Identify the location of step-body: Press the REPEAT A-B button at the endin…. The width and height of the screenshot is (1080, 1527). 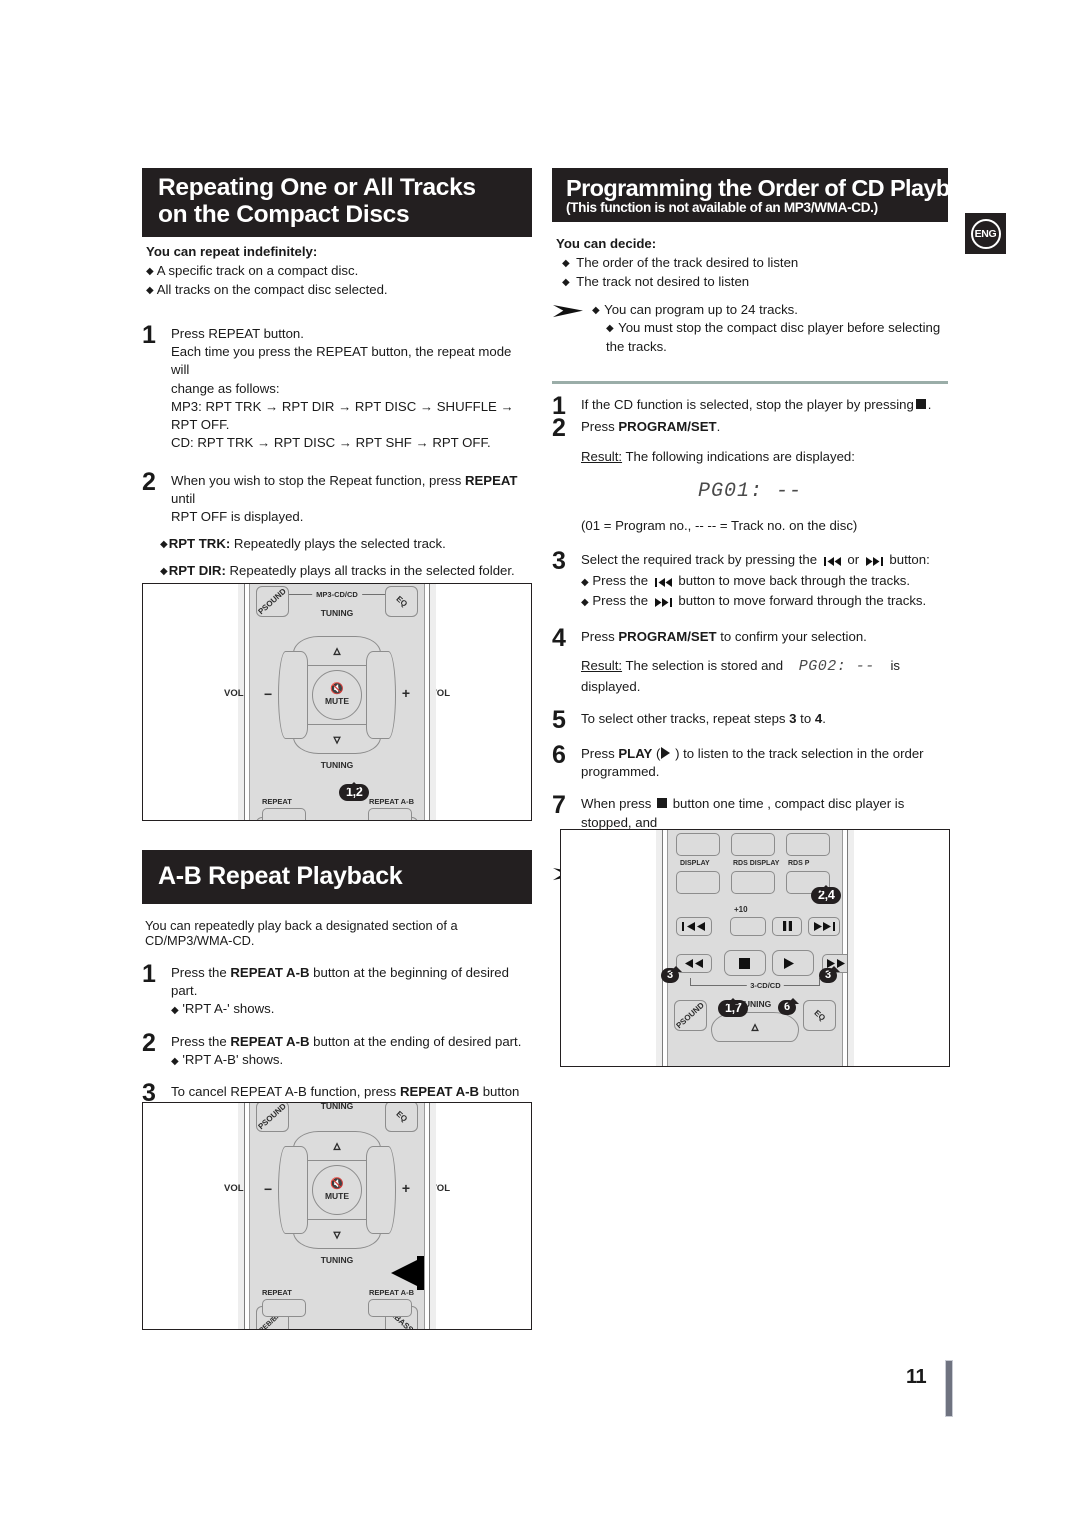
(351, 1051).